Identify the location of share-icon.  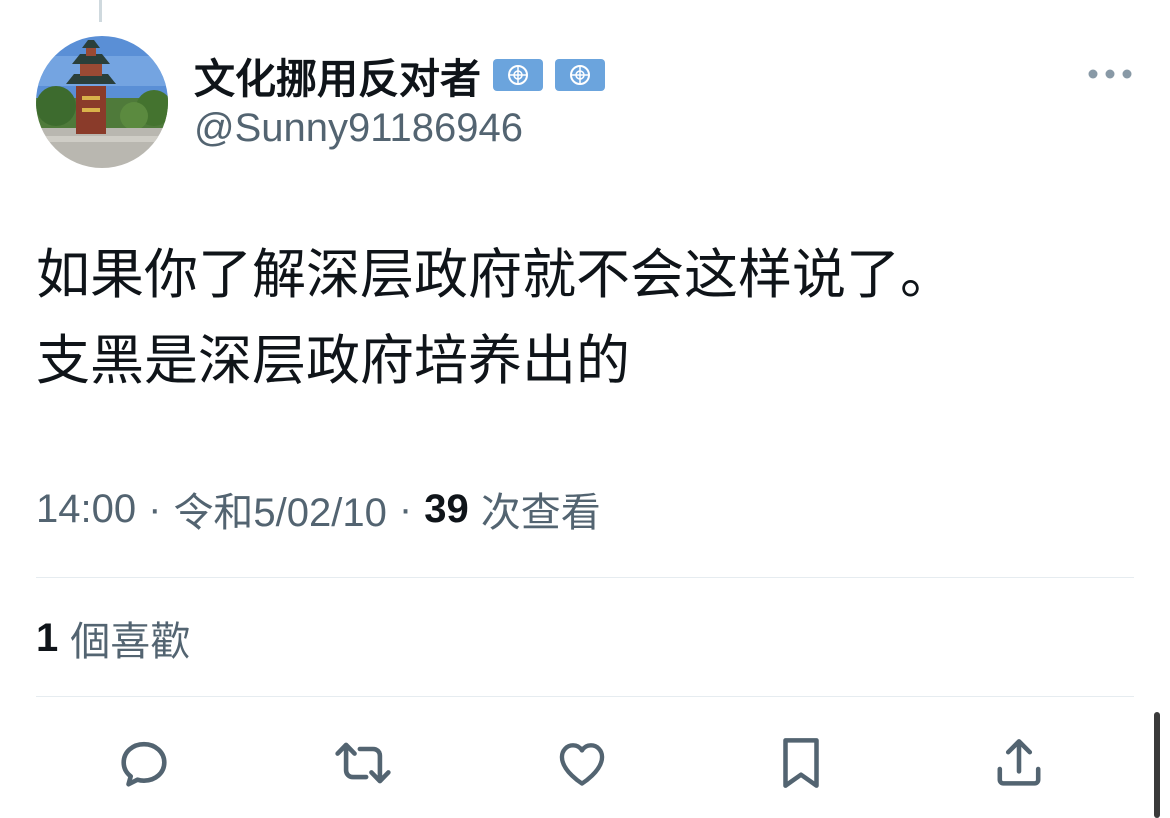
(1019, 762).